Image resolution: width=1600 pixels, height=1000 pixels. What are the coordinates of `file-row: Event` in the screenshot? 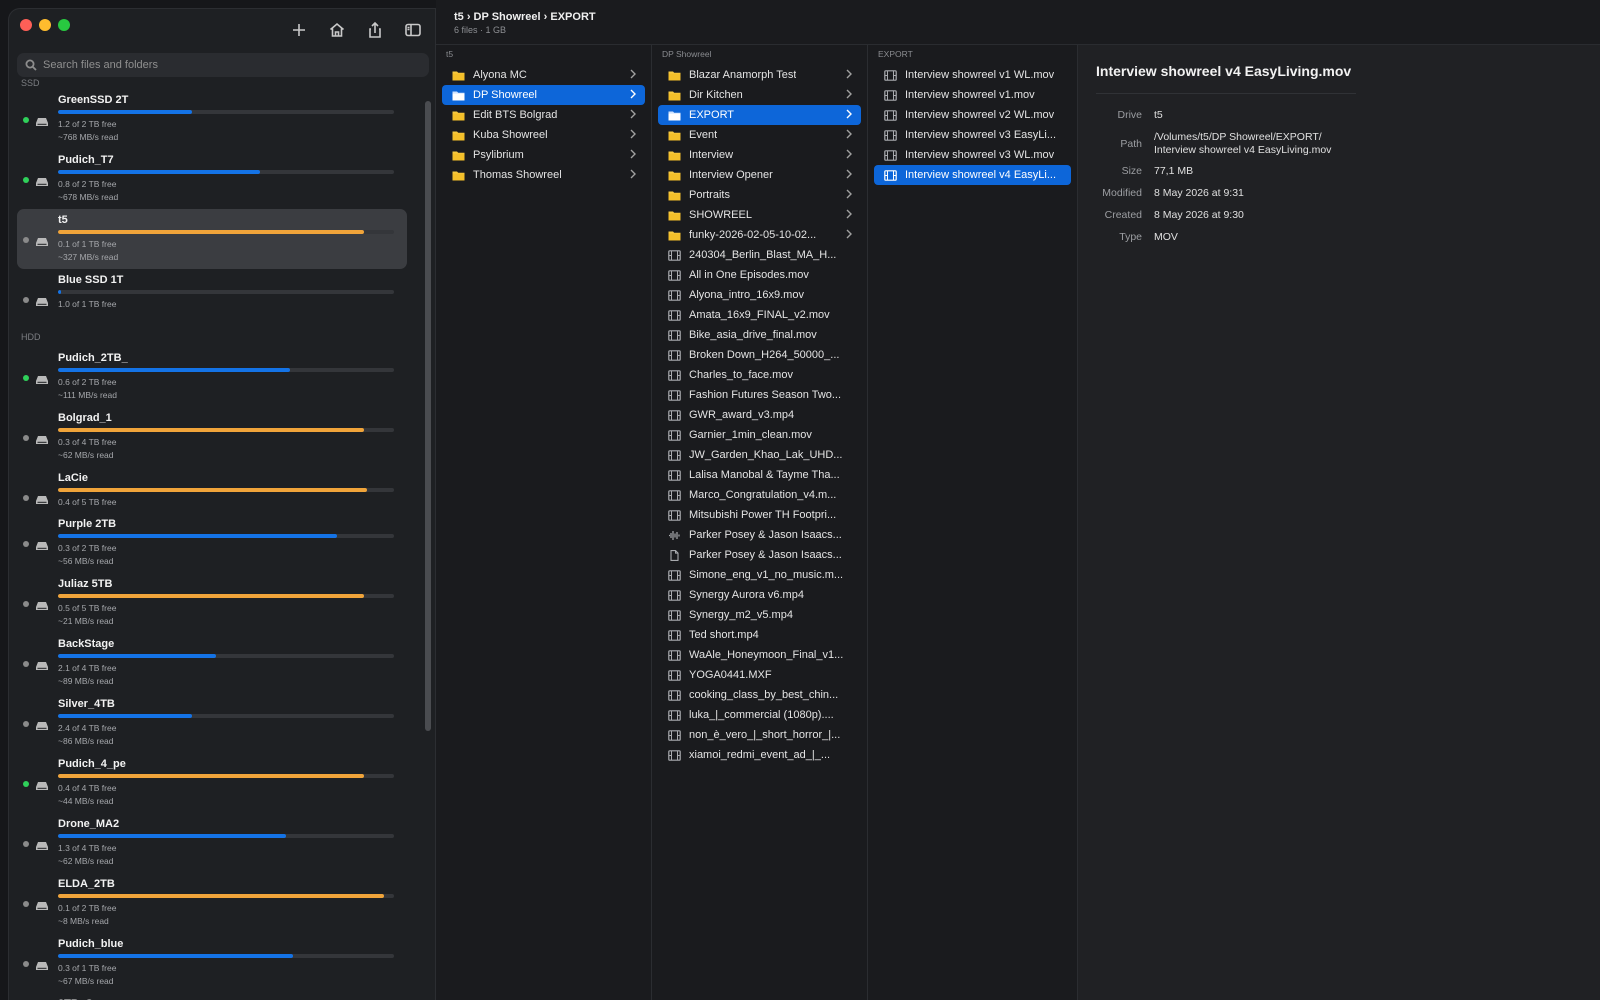 It's located at (759, 135).